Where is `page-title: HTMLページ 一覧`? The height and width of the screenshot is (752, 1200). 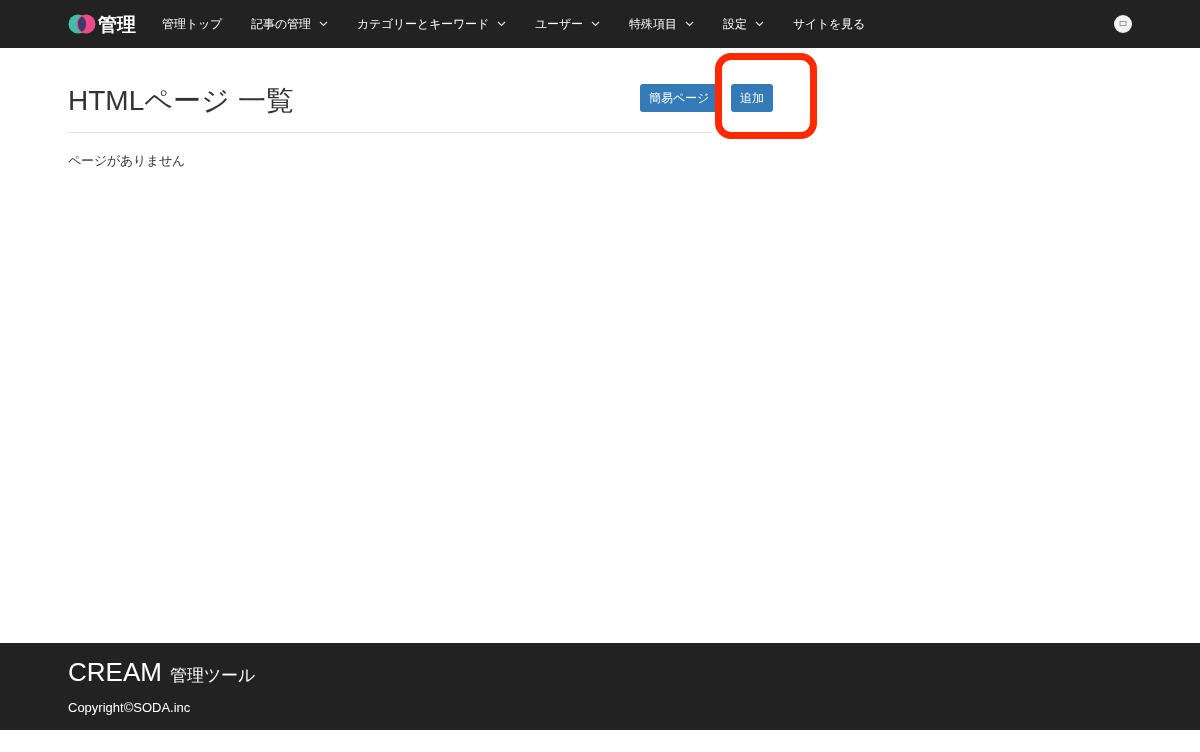
page-title: HTMLページ 一覧 is located at coordinates (181, 101).